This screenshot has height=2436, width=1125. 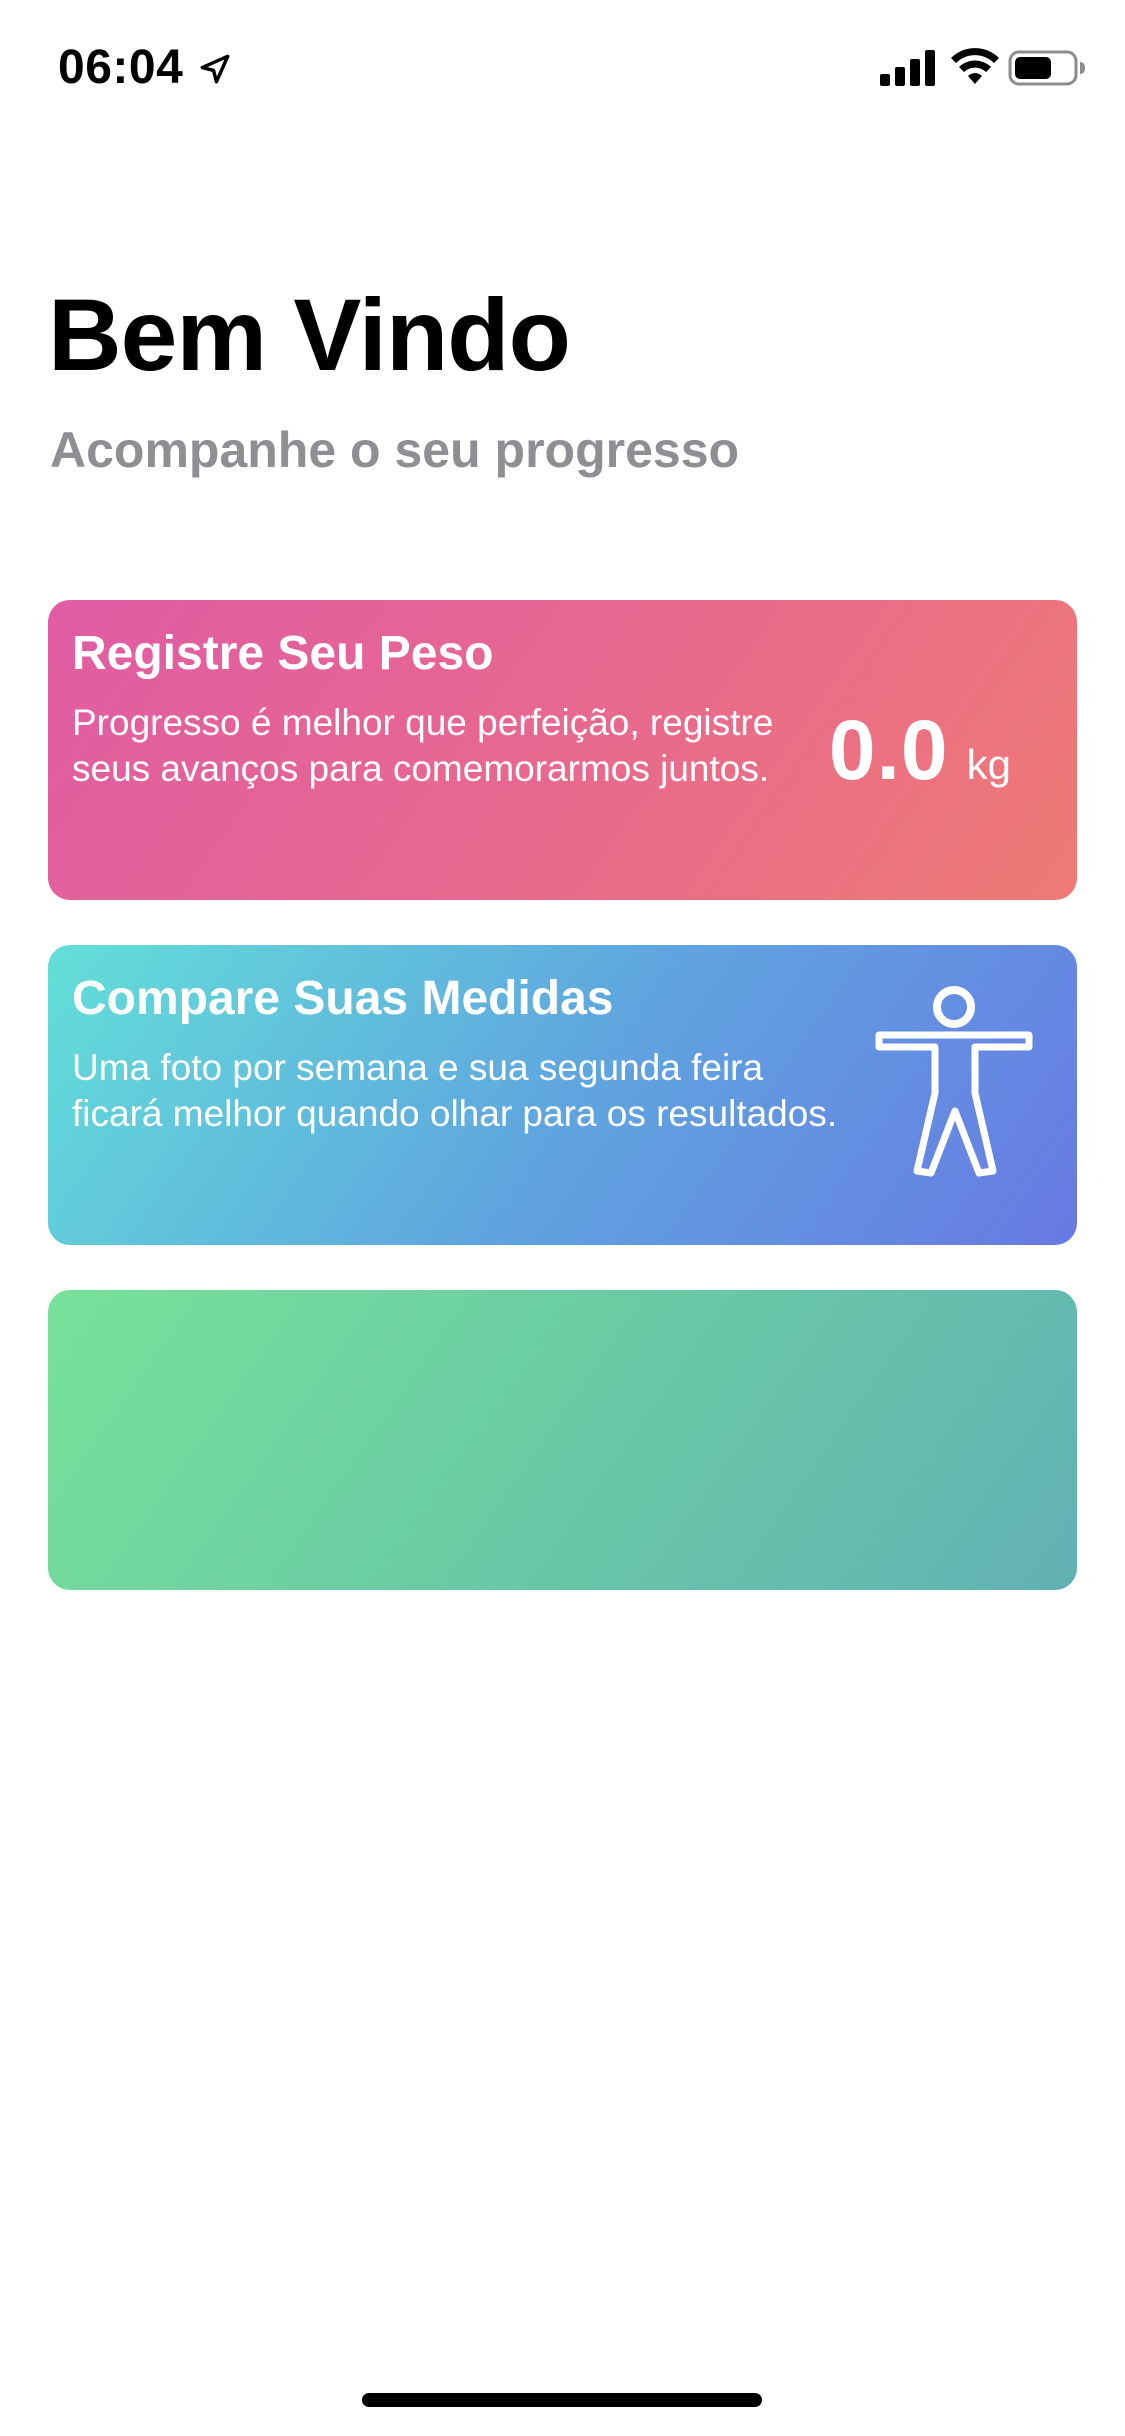 I want to click on battery-icon, so click(x=1046, y=68).